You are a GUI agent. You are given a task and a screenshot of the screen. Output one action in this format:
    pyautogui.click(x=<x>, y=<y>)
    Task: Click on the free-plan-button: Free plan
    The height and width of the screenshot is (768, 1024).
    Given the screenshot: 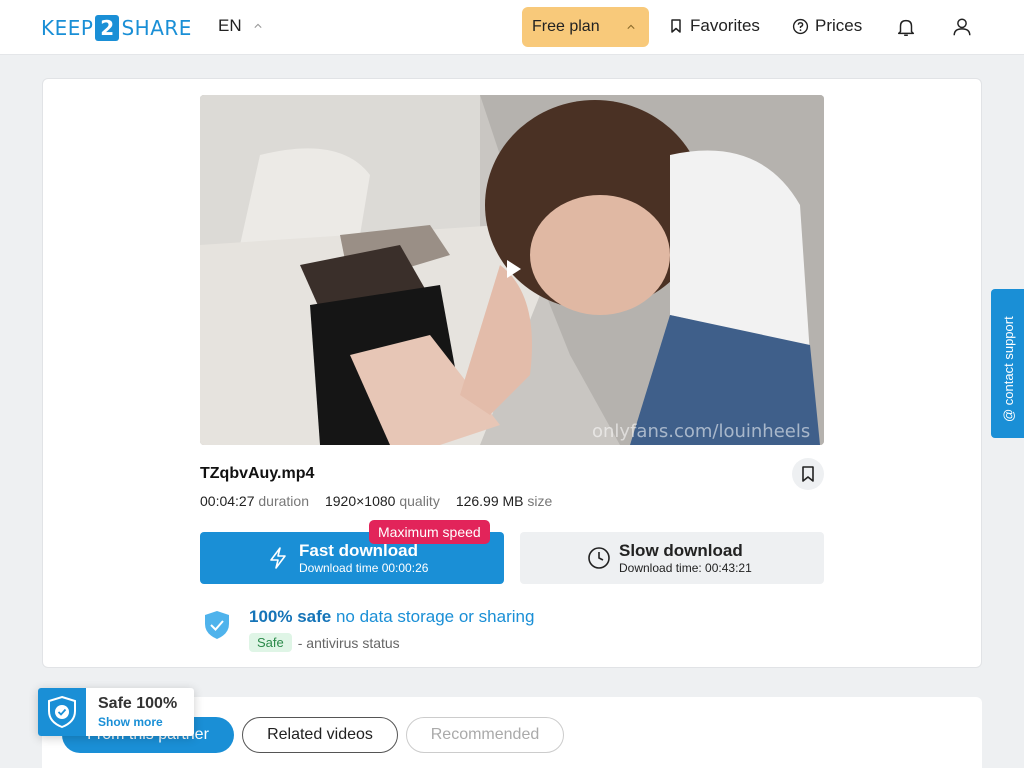 What is the action you would take?
    pyautogui.click(x=585, y=27)
    